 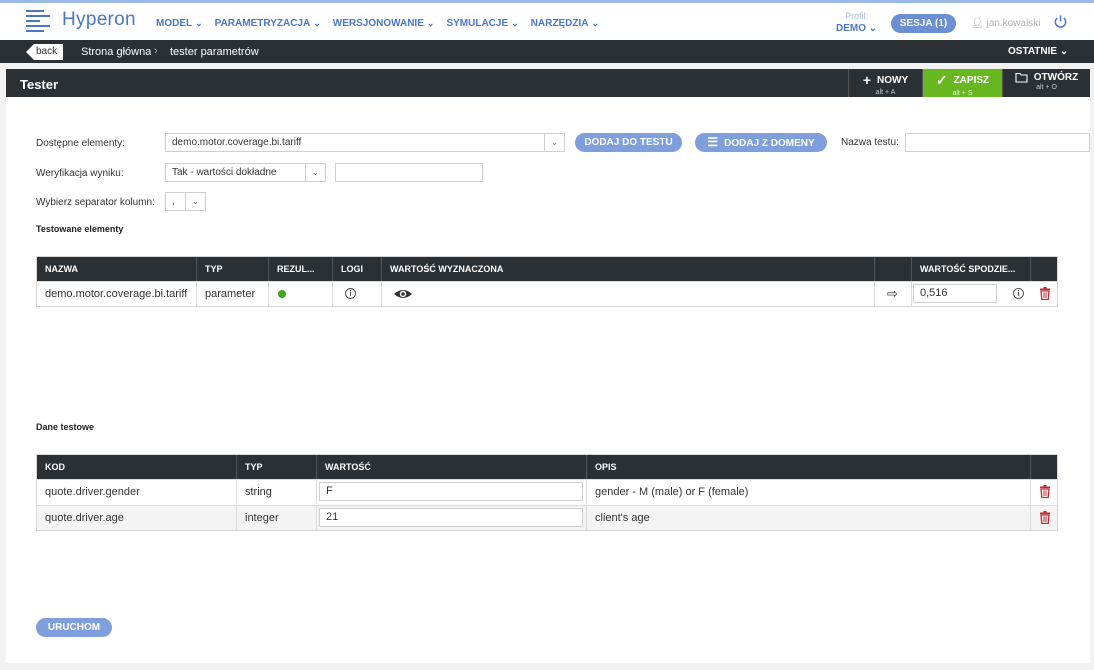 What do you see at coordinates (857, 16) in the screenshot?
I see `profile-label: Profil:` at bounding box center [857, 16].